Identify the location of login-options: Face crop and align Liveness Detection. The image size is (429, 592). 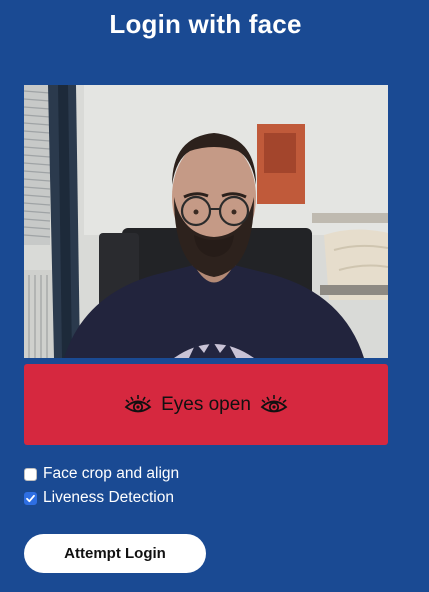
(101, 488).